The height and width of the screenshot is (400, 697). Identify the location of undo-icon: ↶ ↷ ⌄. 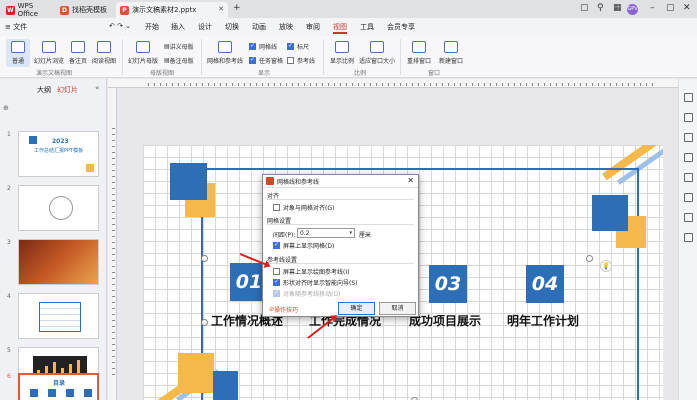
(120, 26).